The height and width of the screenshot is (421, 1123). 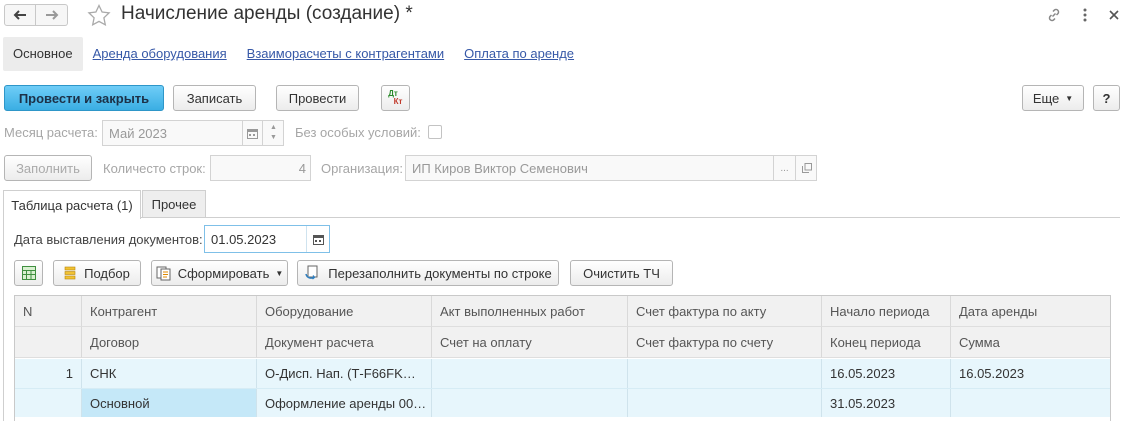 What do you see at coordinates (519, 54) in the screenshot?
I see `section-rent-payment: Оплата по аренде` at bounding box center [519, 54].